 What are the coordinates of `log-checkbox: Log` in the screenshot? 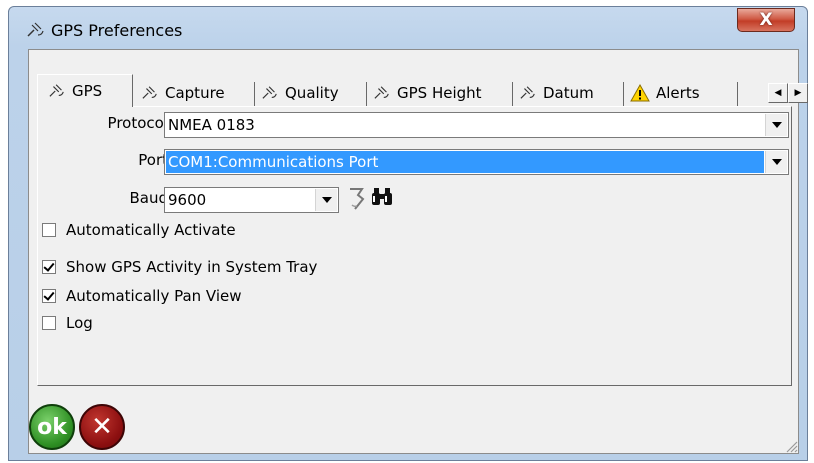 It's located at (67, 323).